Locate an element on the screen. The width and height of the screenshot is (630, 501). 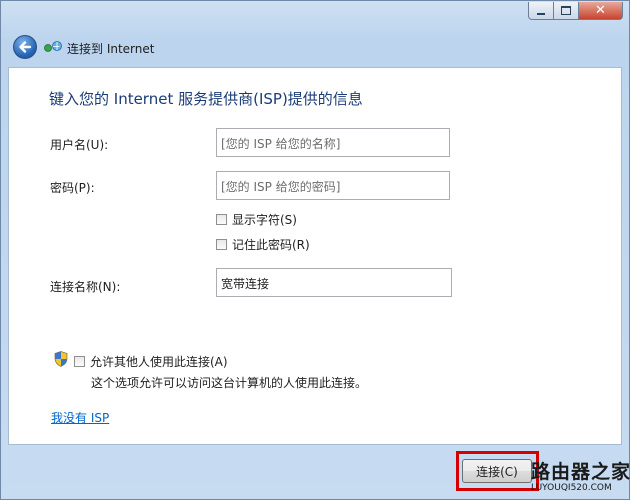
allow-others-checkbox: 允许其他人使用此连接(A) is located at coordinates (151, 361).